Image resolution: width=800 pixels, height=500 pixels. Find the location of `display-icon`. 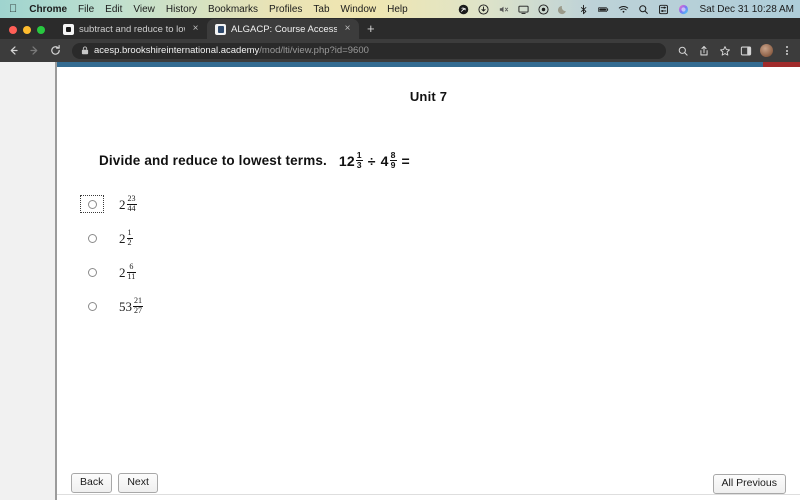

display-icon is located at coordinates (524, 9).